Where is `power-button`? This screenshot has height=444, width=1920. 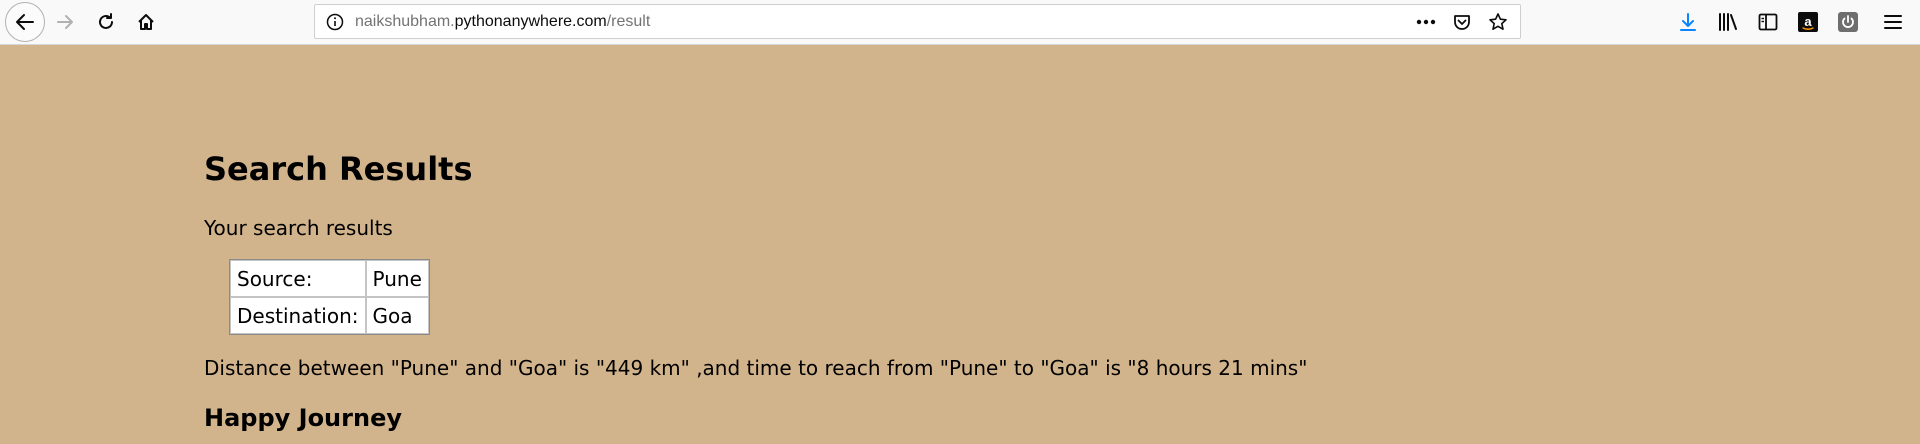
power-button is located at coordinates (1848, 22).